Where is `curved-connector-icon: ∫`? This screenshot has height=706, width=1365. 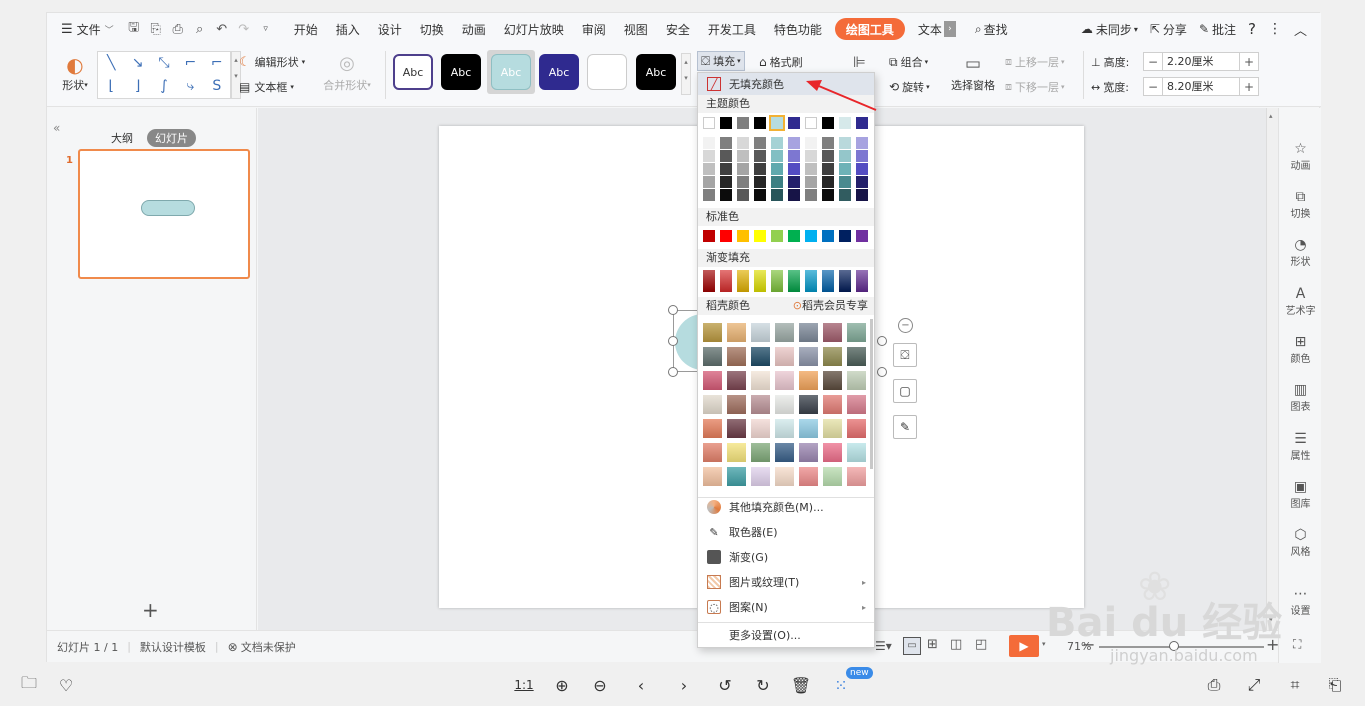 curved-connector-icon: ∫ is located at coordinates (164, 86).